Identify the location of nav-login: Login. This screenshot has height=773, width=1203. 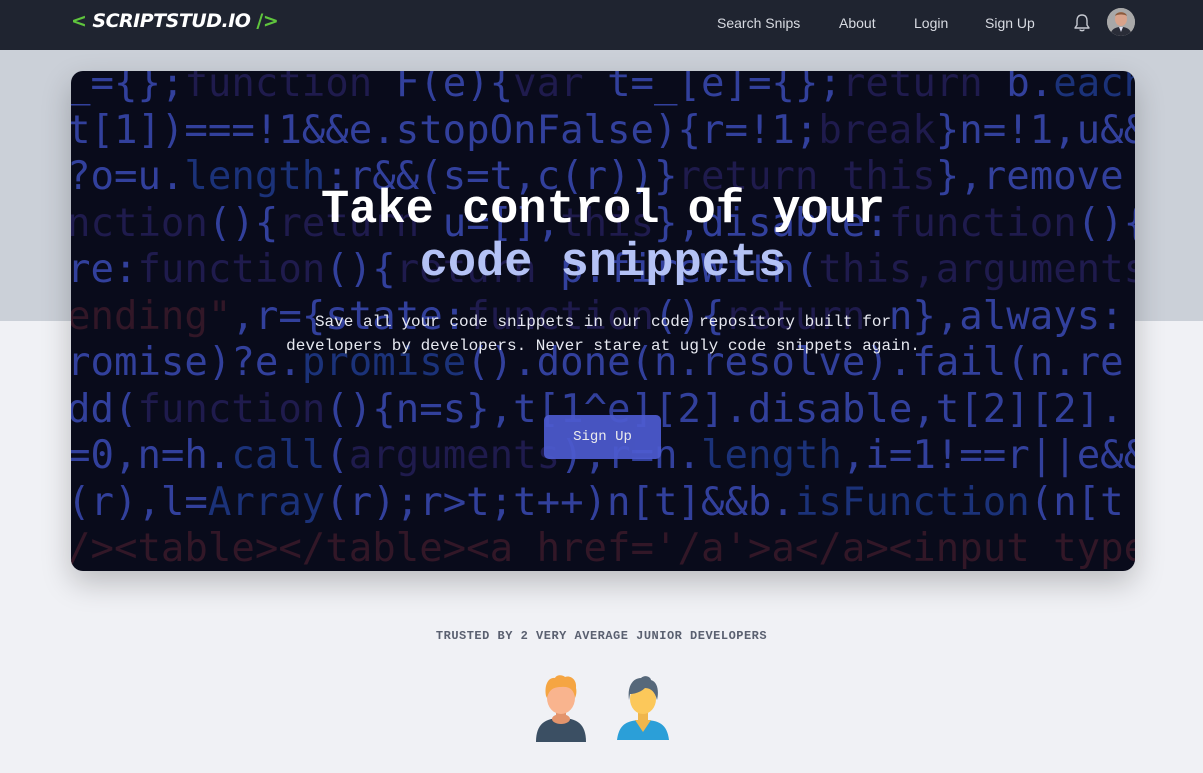
(931, 23).